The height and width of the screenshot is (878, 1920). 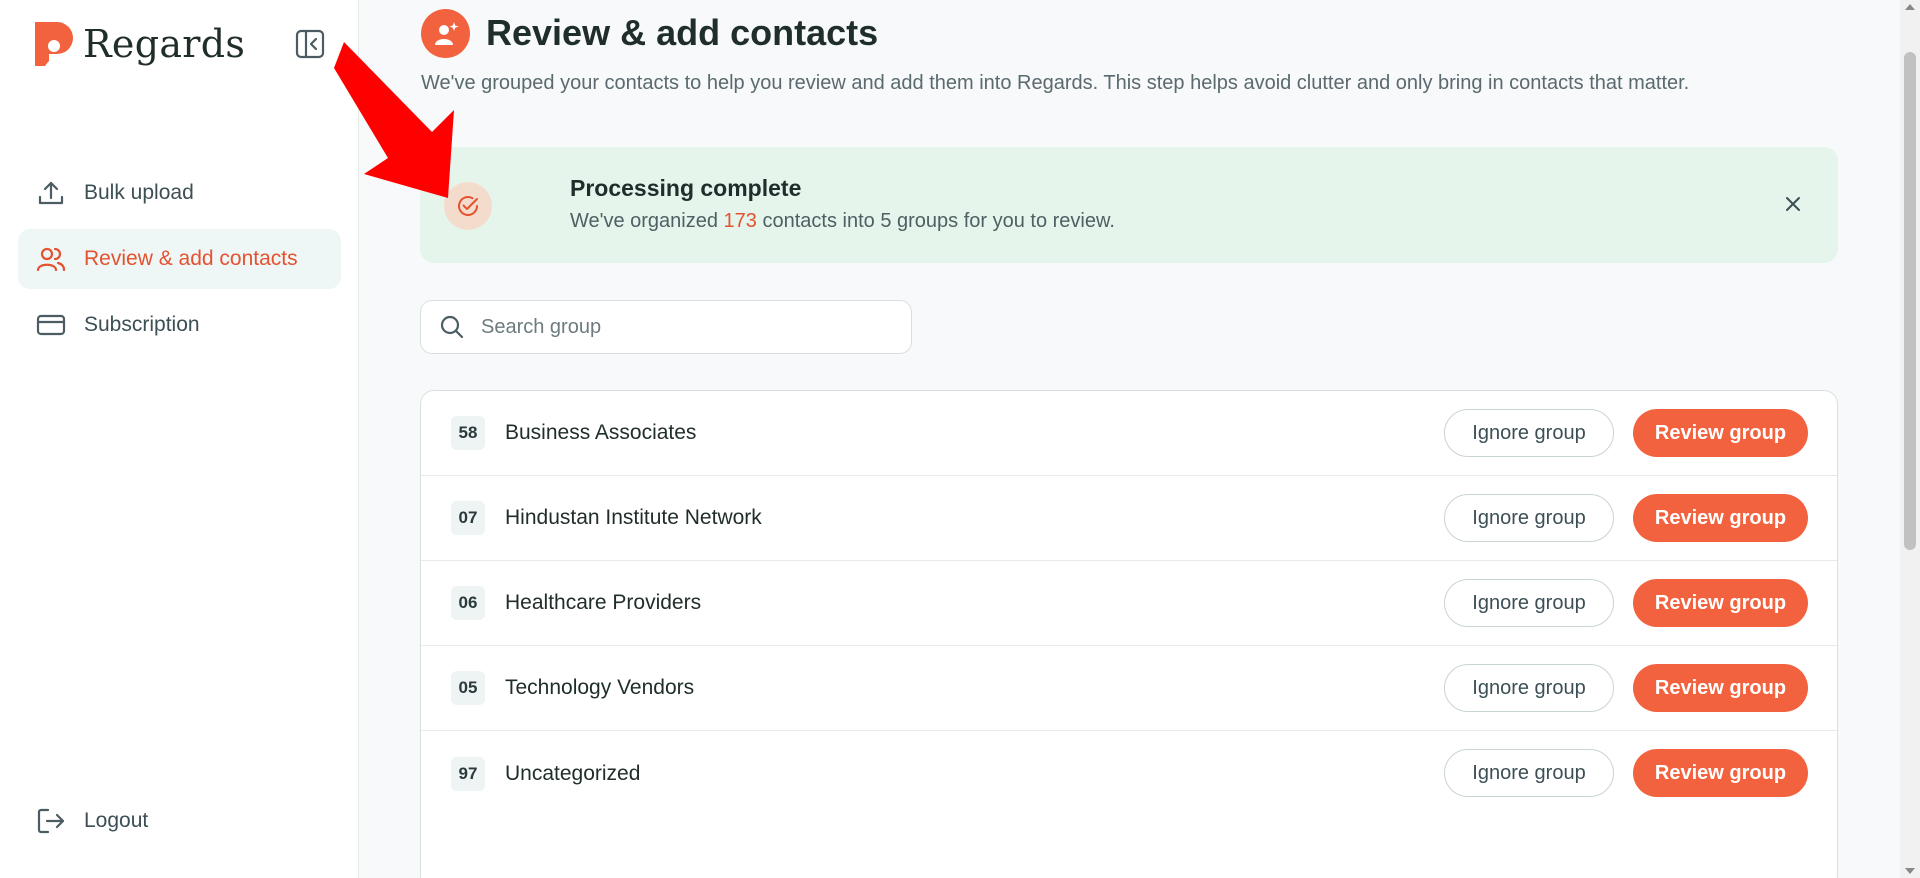 I want to click on search-group-input, so click(x=681, y=327).